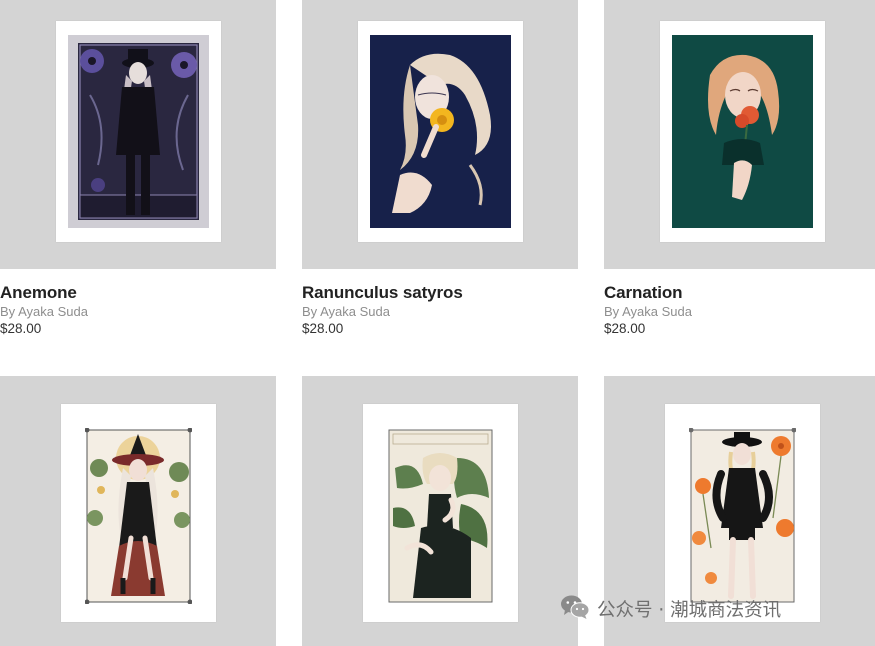 Image resolution: width=875 pixels, height=646 pixels. Describe the element at coordinates (440, 516) in the screenshot. I see `monstera-artwork-icon` at that location.